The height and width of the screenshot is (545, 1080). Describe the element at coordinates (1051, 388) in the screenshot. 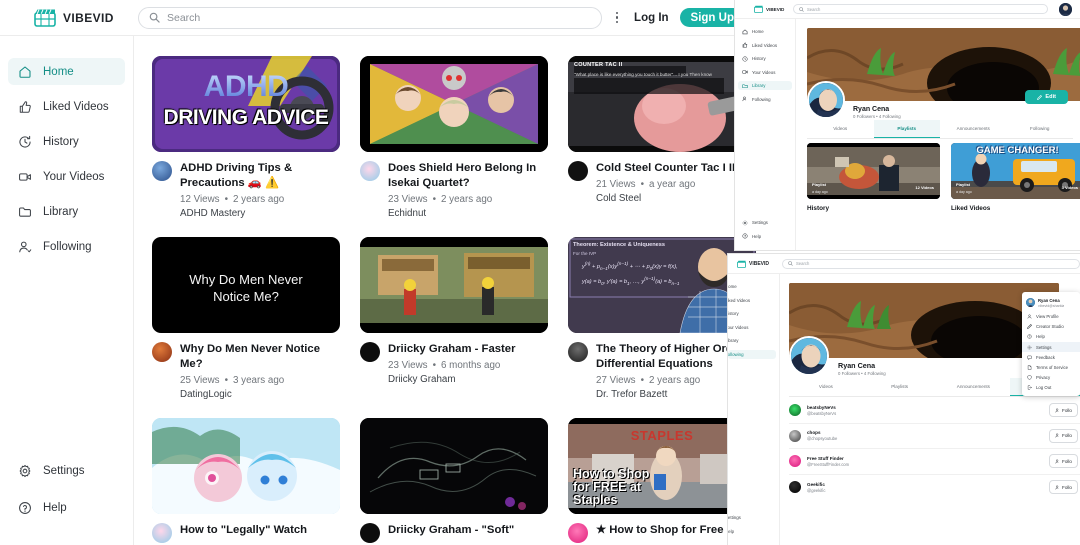

I see `menu-item-log-out: Log Out` at that location.